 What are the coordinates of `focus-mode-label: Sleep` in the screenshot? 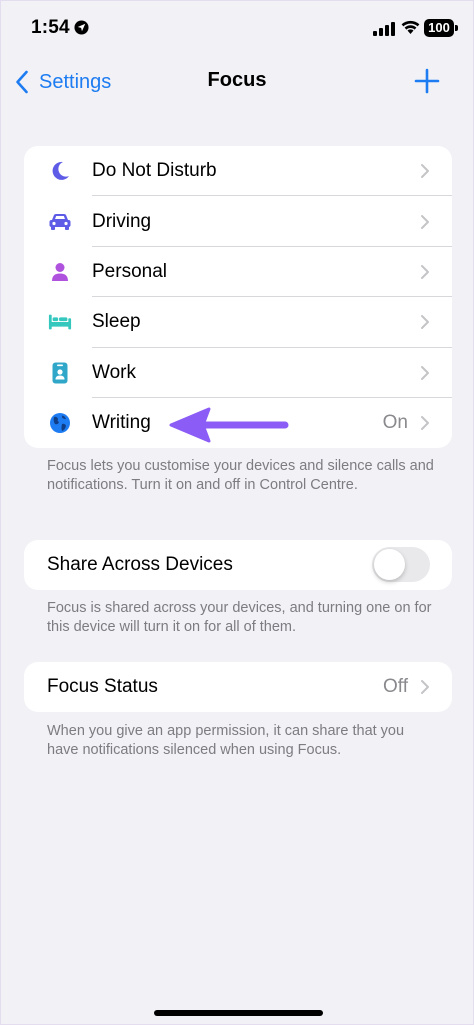 It's located at (116, 322).